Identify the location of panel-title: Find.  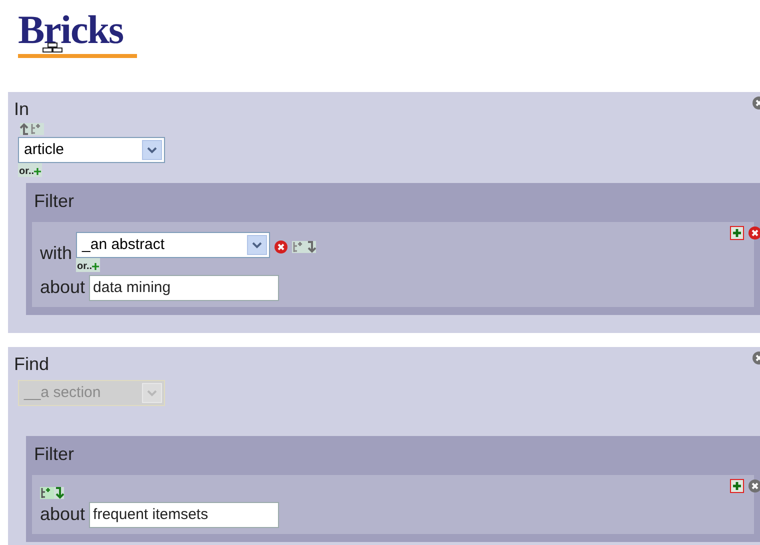
(32, 364).